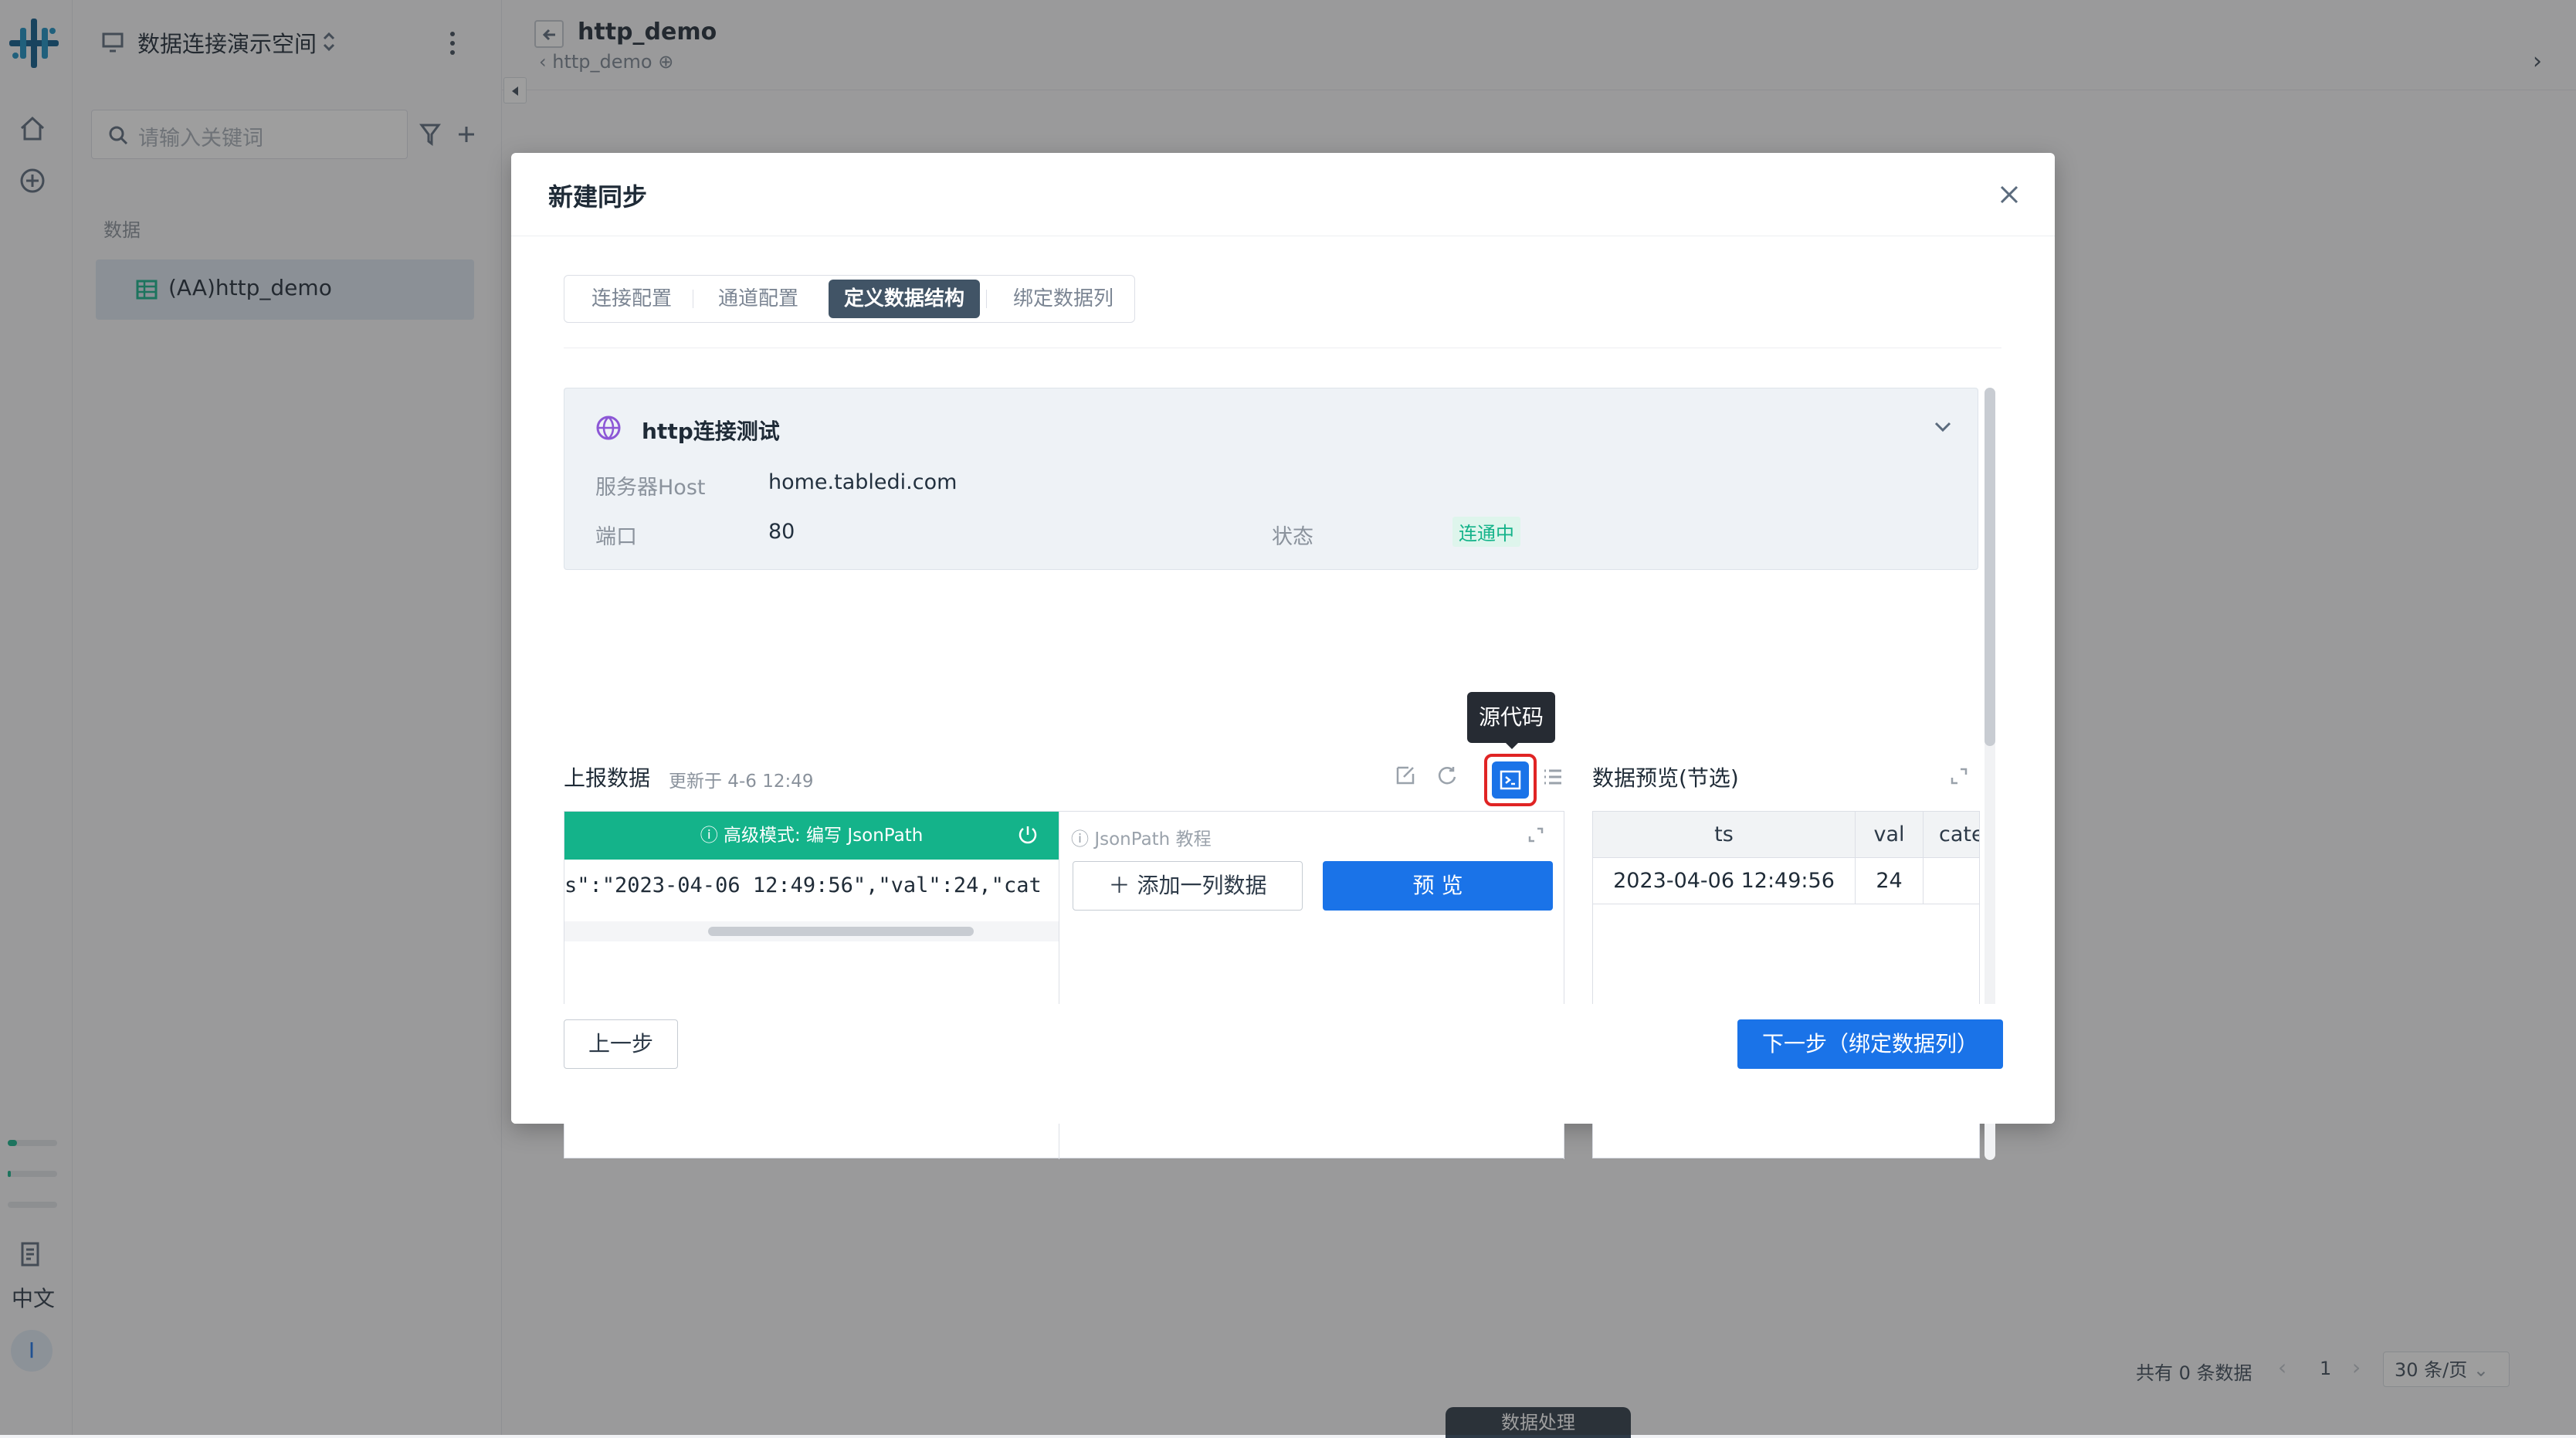 Image resolution: width=2576 pixels, height=1438 pixels. I want to click on tab-bind-columns: 绑定数据列, so click(1063, 299).